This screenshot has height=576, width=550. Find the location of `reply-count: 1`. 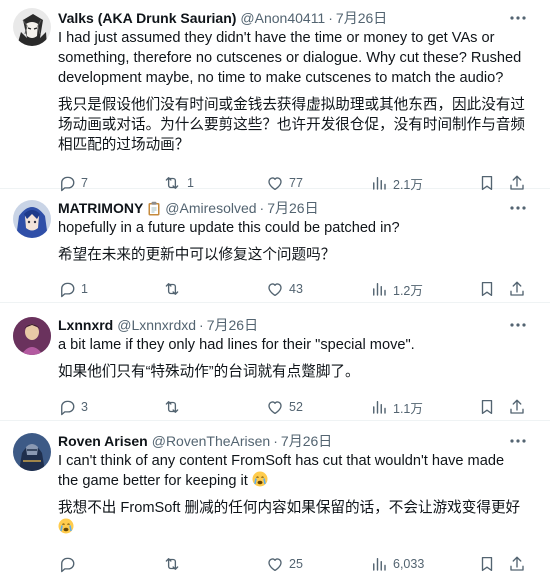

reply-count: 1 is located at coordinates (84, 289).